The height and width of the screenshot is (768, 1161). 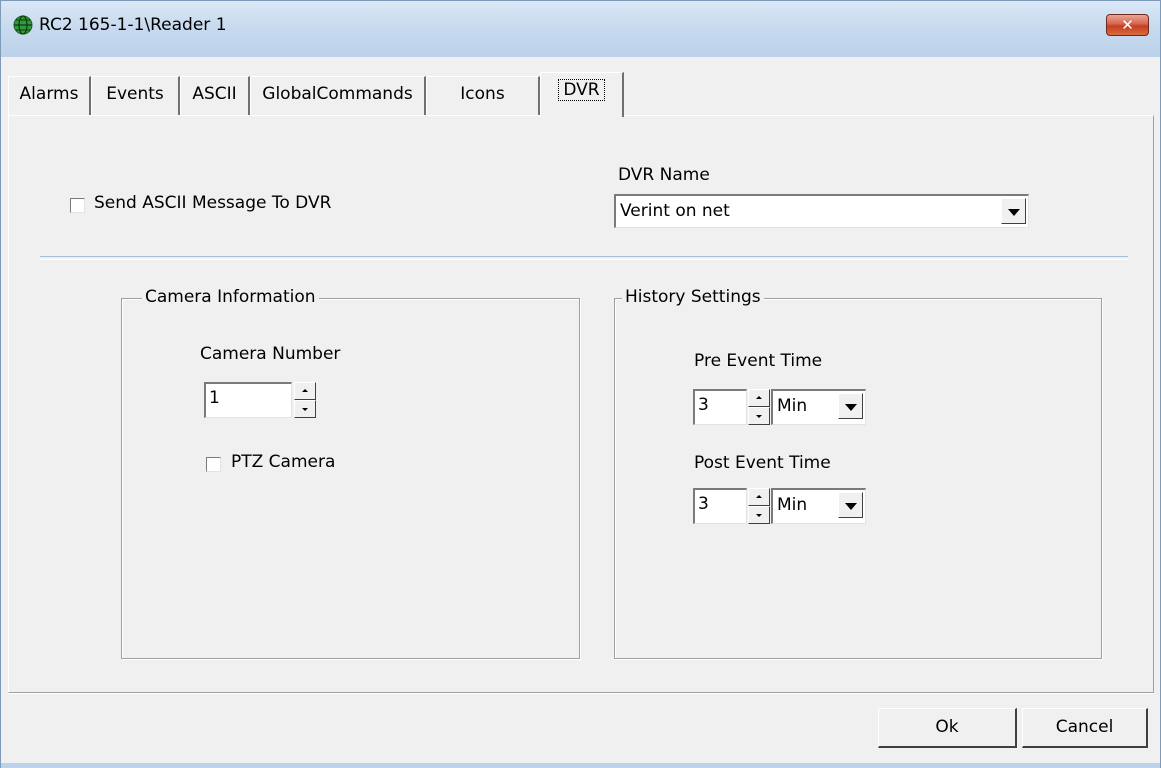 I want to click on dvr-name-dropdown-button, so click(x=1013, y=211).